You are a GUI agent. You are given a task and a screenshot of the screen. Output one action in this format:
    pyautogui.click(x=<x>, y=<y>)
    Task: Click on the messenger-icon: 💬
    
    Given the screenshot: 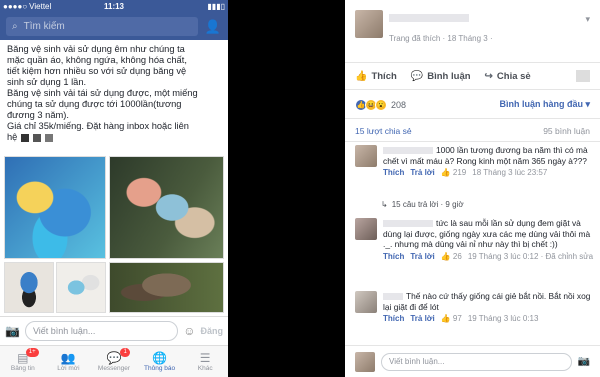 What is the action you would take?
    pyautogui.click(x=114, y=358)
    